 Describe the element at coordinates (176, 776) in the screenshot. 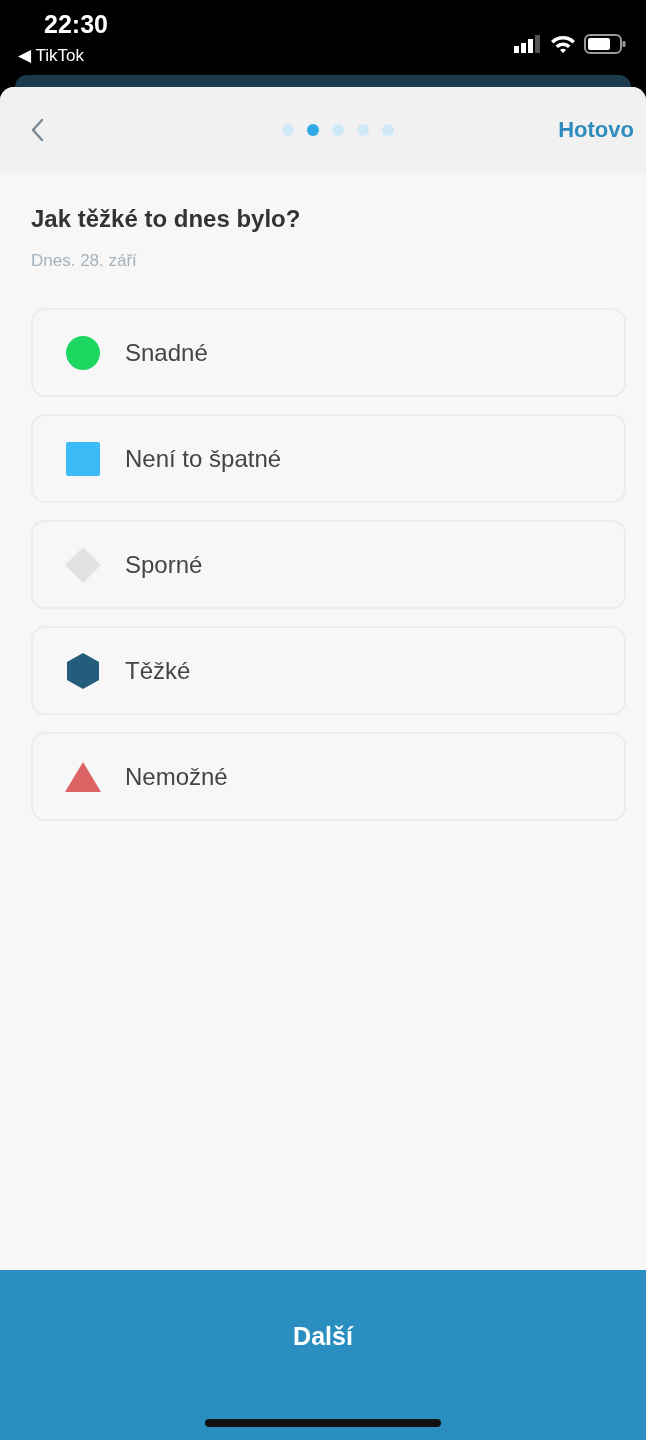

I see `option-label: Nemožné` at that location.